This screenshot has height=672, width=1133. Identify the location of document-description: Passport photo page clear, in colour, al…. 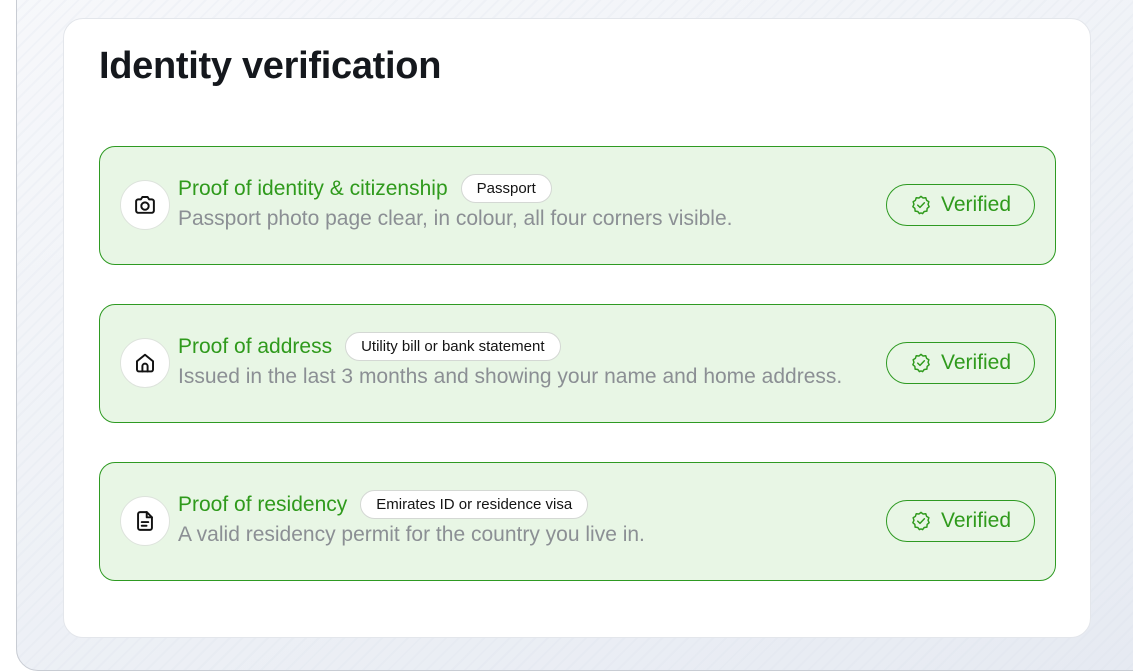
(455, 218).